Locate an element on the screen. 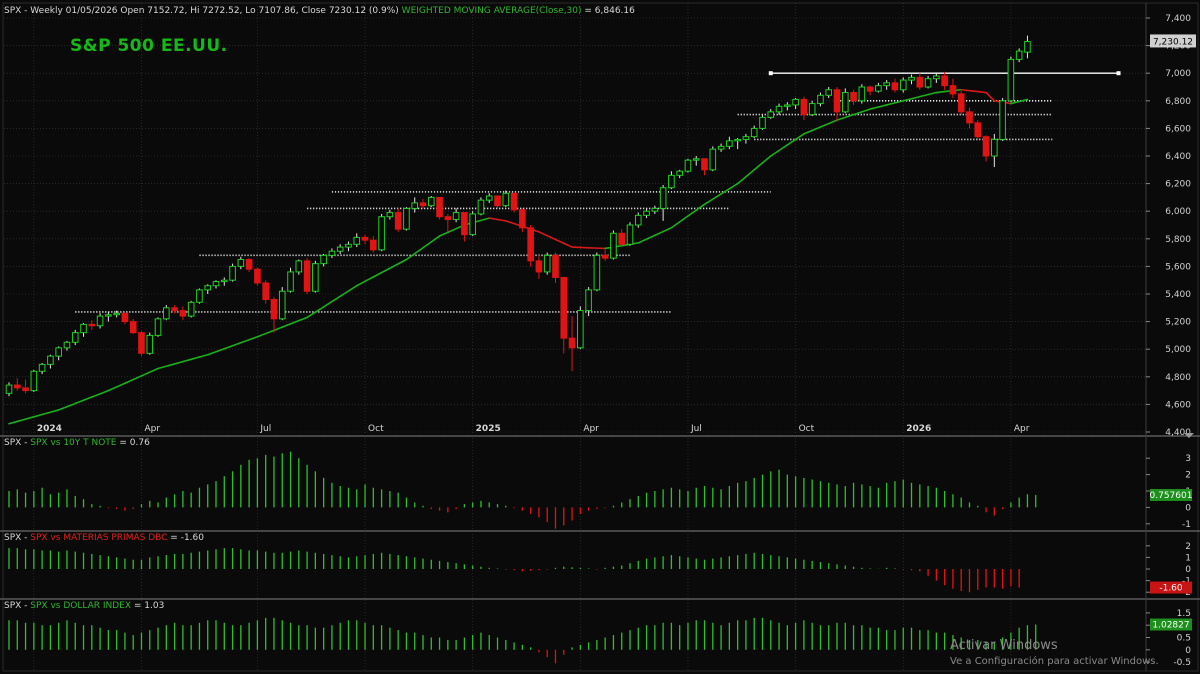  ytick-label: 5,800 is located at coordinates (1178, 240).